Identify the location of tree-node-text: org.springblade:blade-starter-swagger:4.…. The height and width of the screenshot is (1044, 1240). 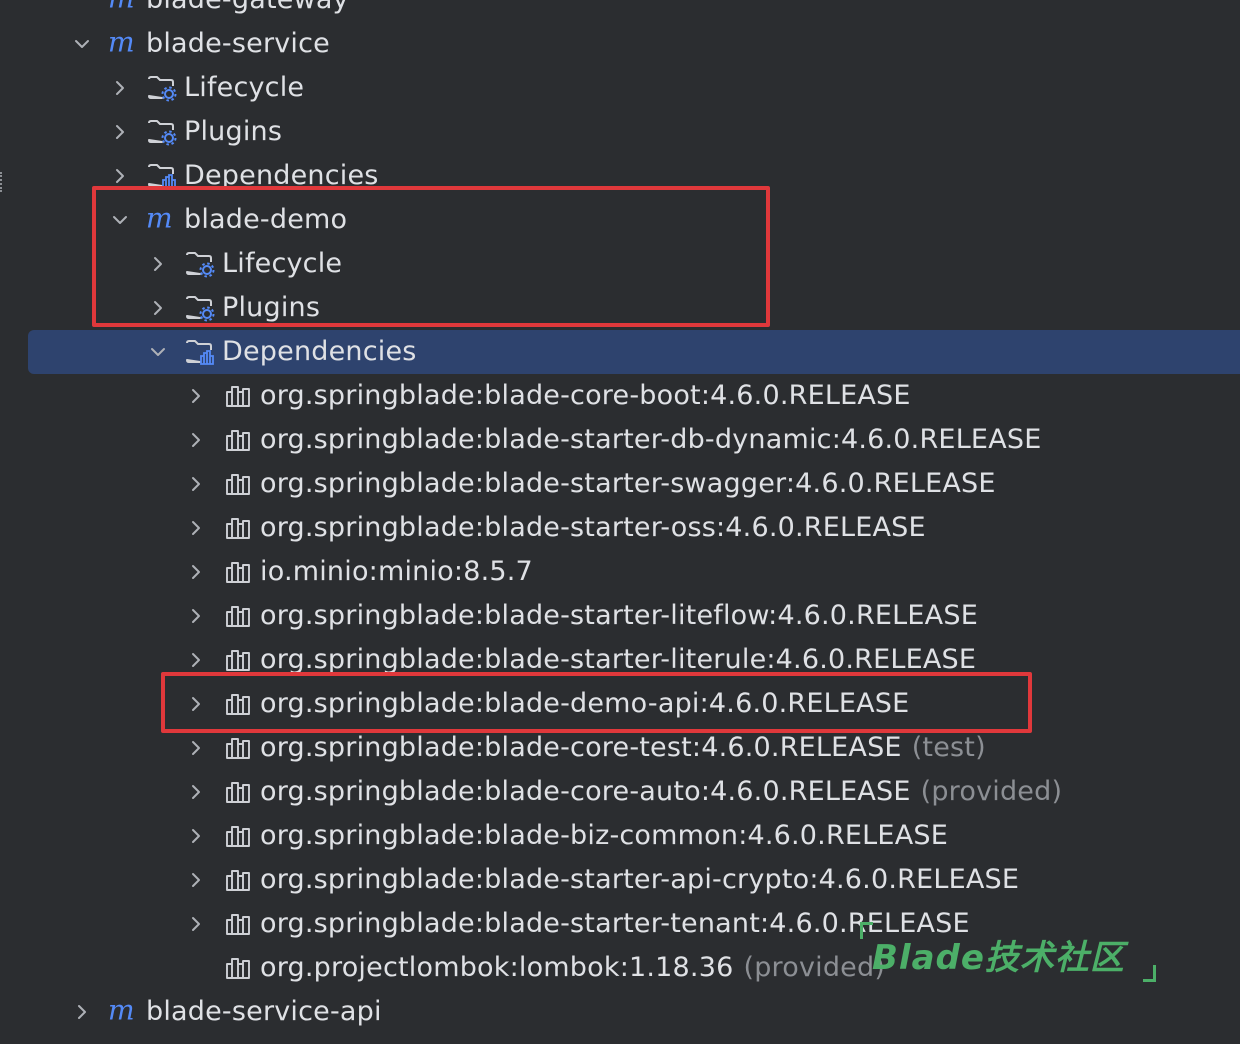
(628, 483).